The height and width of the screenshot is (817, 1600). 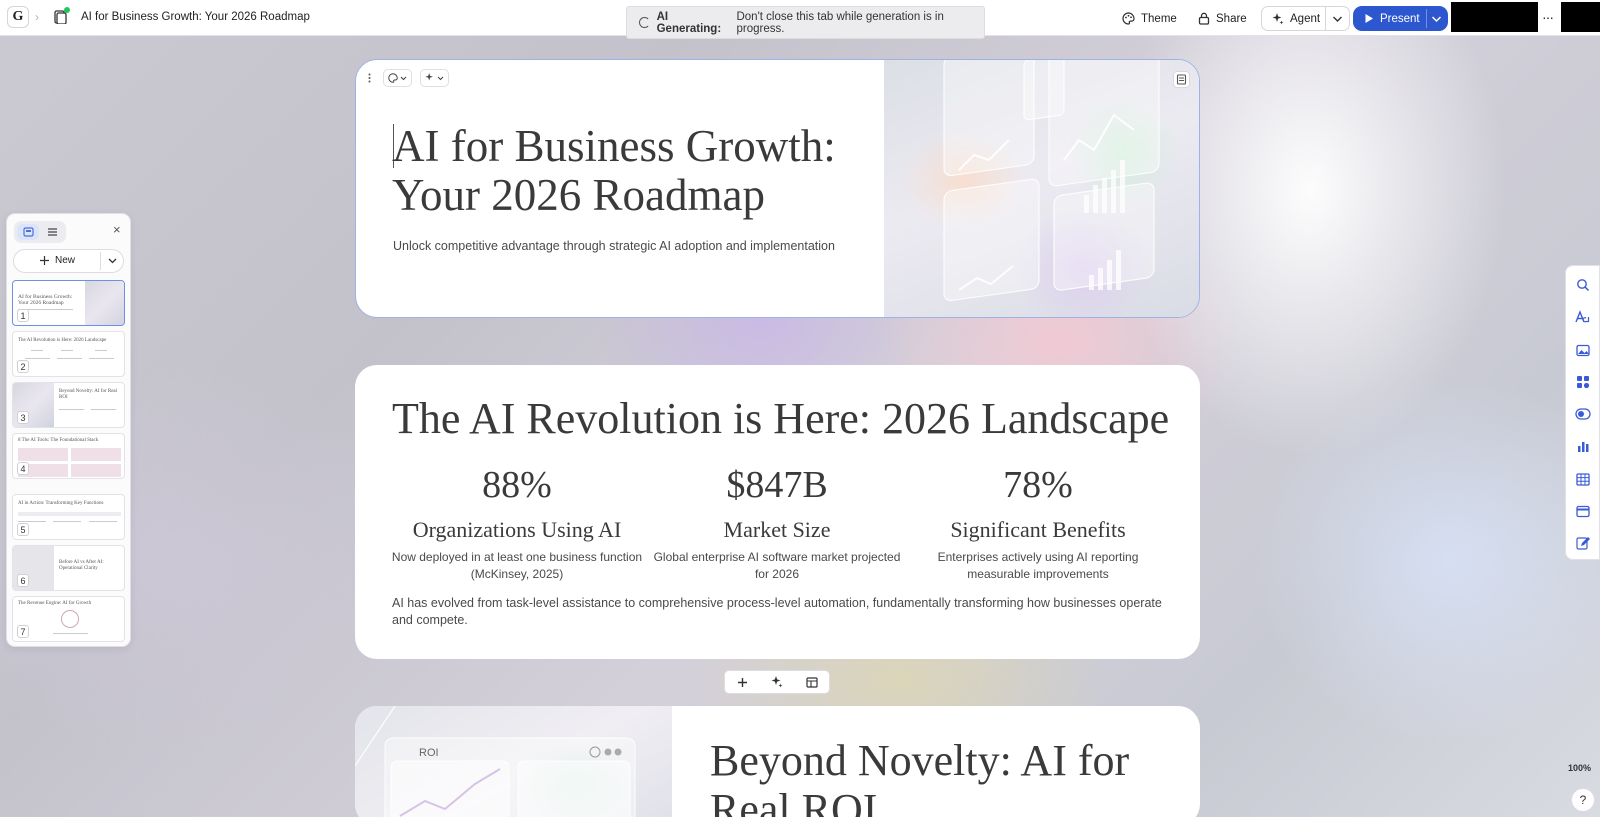 What do you see at coordinates (513, 761) in the screenshot?
I see `slide-3-image: ROI` at bounding box center [513, 761].